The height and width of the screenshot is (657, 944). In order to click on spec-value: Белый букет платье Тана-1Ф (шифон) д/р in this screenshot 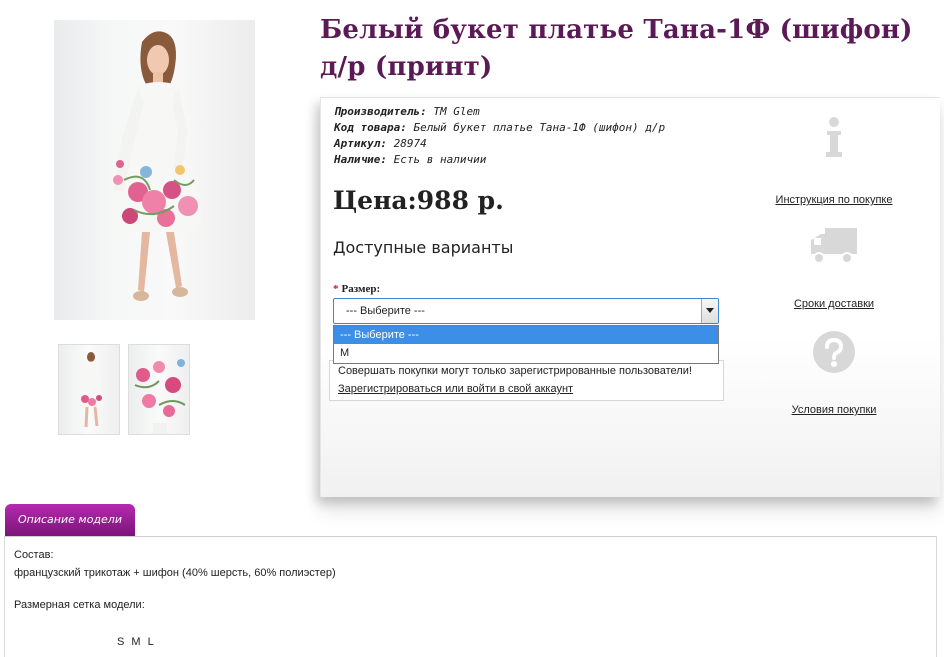, I will do `click(539, 127)`.